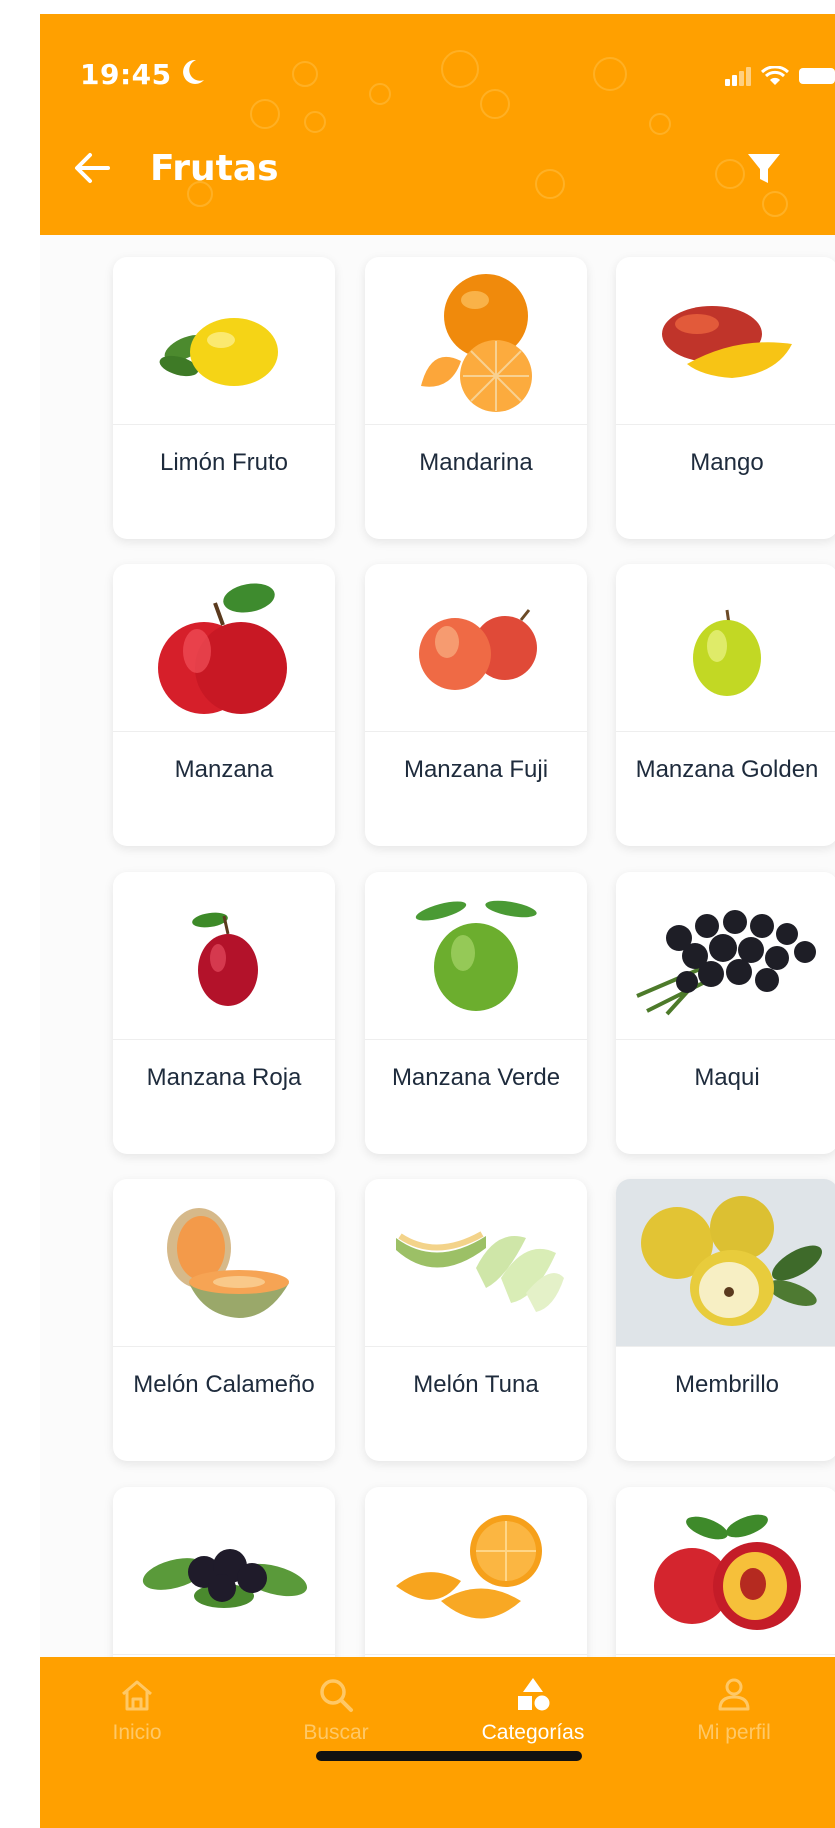 The image size is (835, 1828). I want to click on blackberries-image, so click(224, 1571).